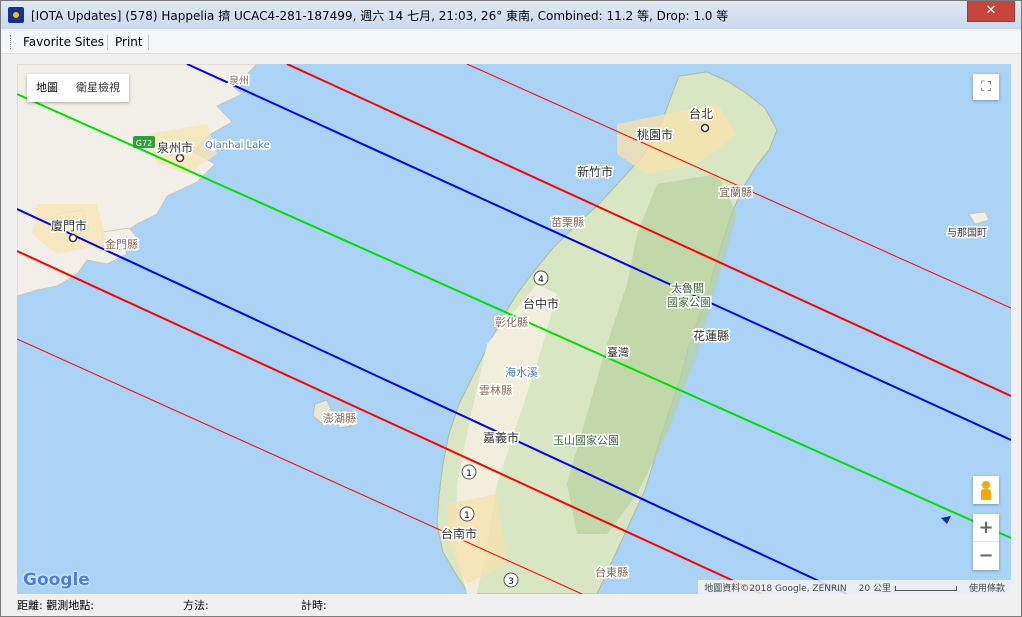 Image resolution: width=1022 pixels, height=617 pixels. What do you see at coordinates (987, 587) in the screenshot?
I see `terms-link: 使用條款` at bounding box center [987, 587].